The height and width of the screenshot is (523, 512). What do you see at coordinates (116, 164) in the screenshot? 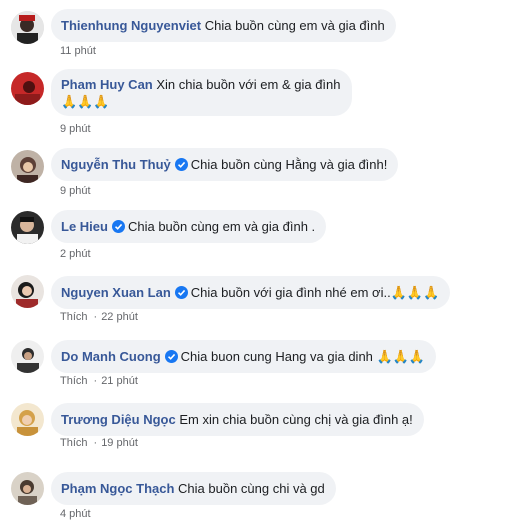
I see `author-name: Nguyễn Thu Thuỷ` at bounding box center [116, 164].